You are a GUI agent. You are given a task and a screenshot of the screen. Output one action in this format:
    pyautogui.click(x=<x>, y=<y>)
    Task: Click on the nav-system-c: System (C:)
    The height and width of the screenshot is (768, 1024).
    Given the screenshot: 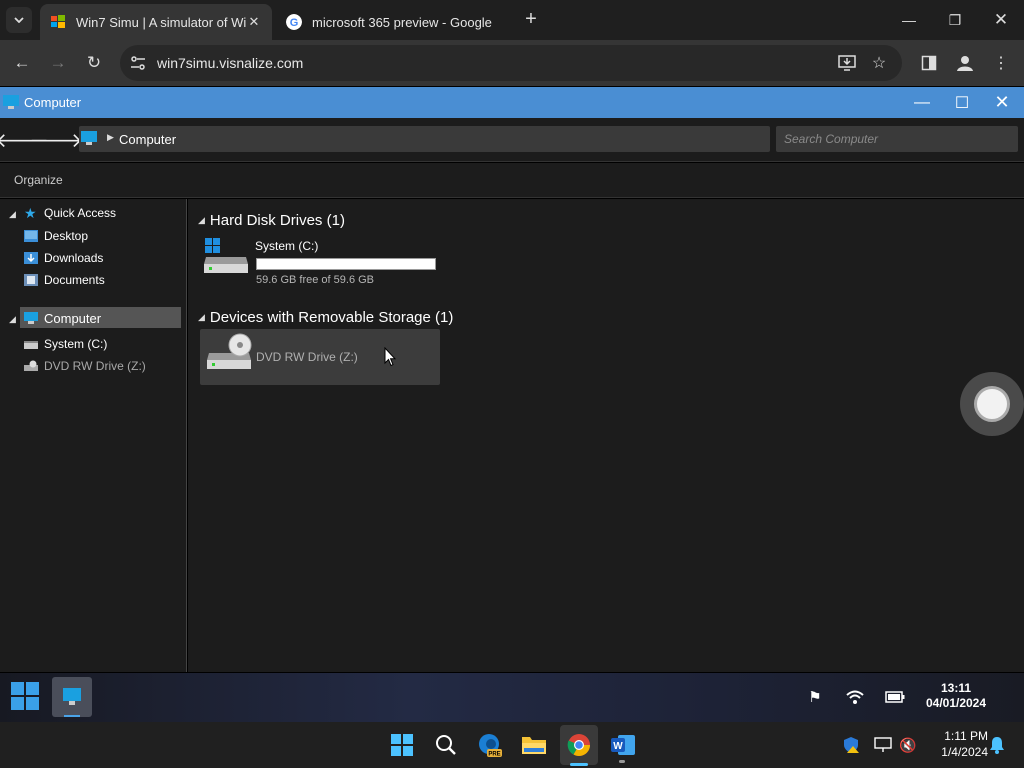 What is the action you would take?
    pyautogui.click(x=65, y=344)
    